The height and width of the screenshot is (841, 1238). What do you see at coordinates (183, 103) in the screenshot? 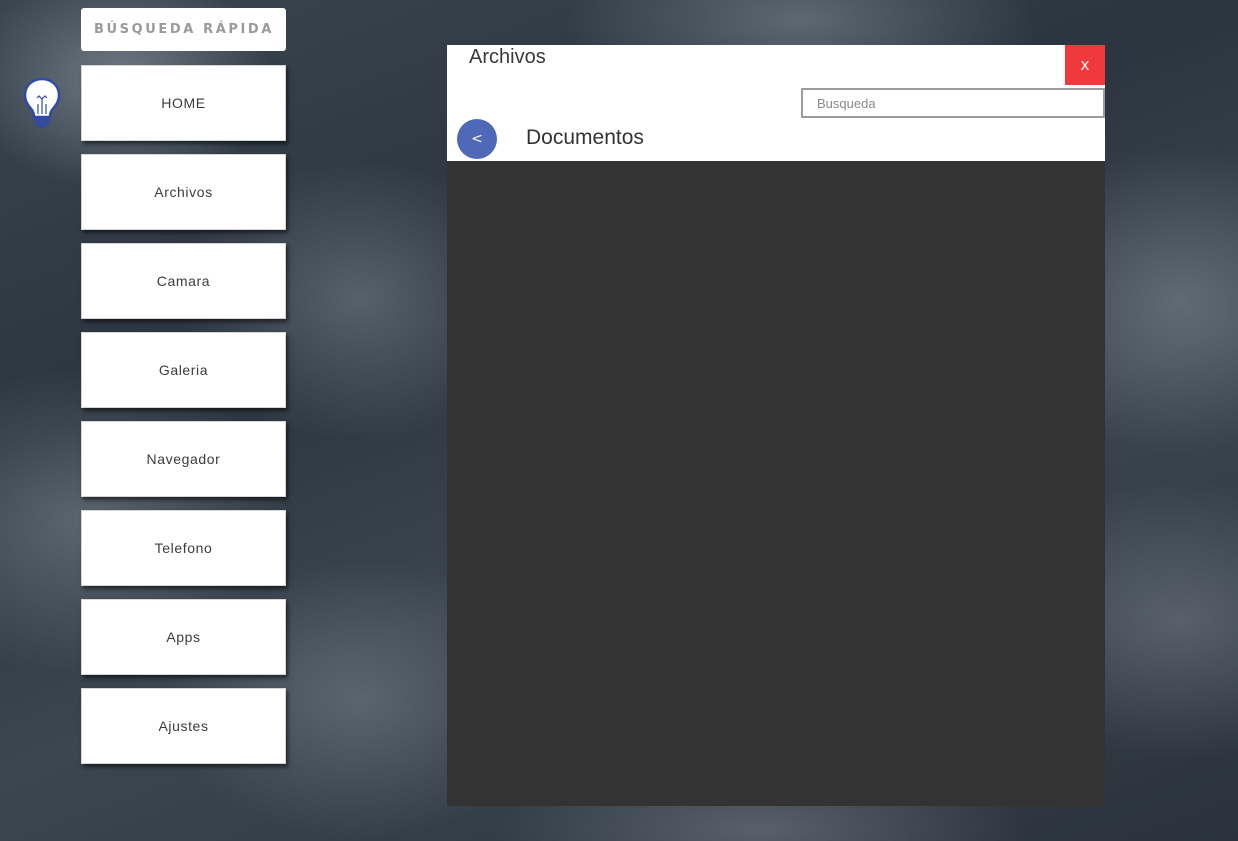
I see `menu-item-home: HOME` at bounding box center [183, 103].